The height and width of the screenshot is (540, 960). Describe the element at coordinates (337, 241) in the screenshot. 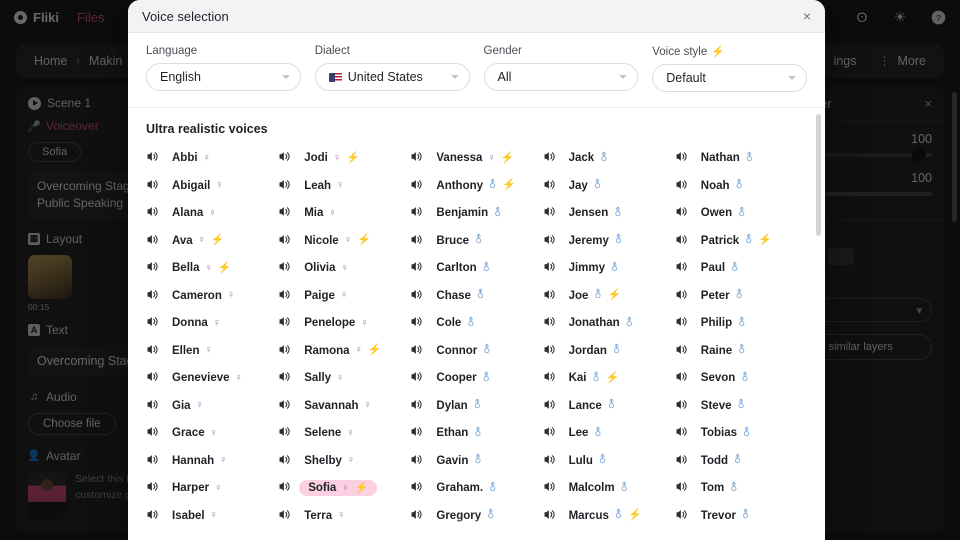

I see `voice-name: Nicole ♀ ⚡` at that location.